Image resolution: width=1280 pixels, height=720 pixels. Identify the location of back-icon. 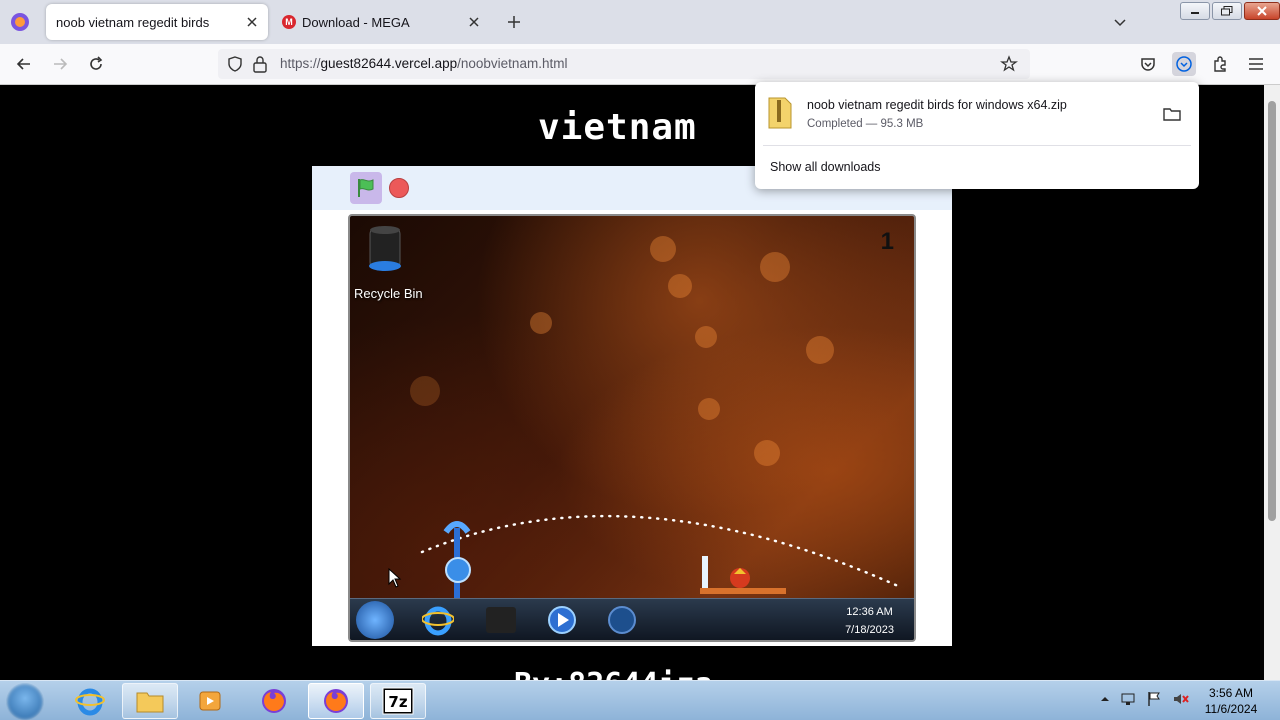
(24, 64).